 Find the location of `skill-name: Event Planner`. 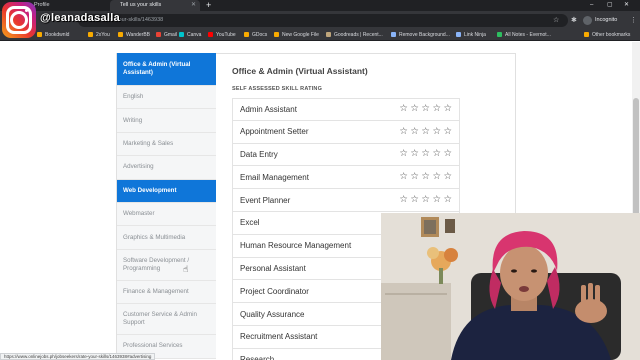

skill-name: Event Planner is located at coordinates (265, 200).